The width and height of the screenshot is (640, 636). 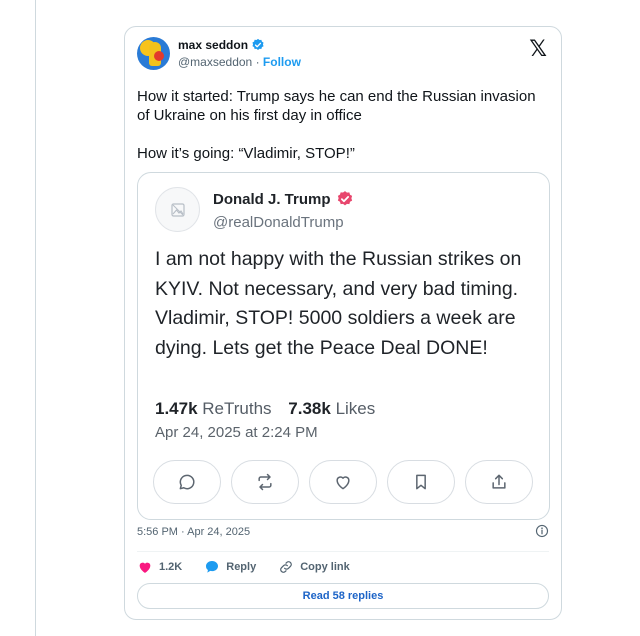 I want to click on reply-label: Reply, so click(x=241, y=567).